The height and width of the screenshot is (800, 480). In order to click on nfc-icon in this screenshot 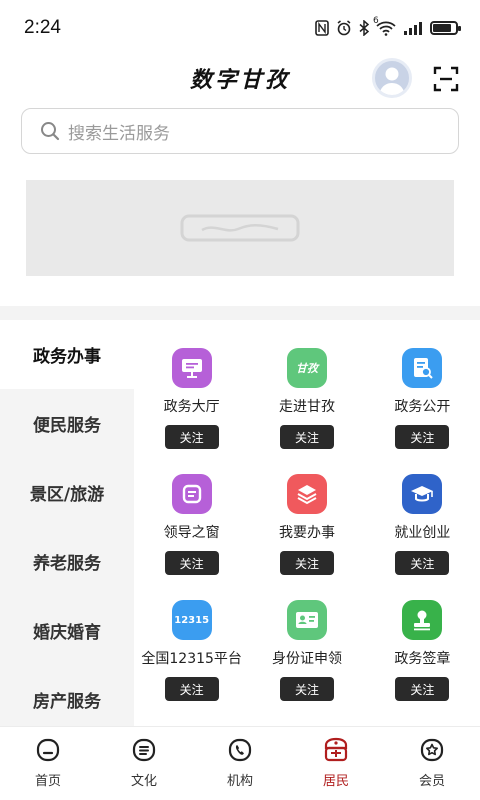, I will do `click(322, 28)`.